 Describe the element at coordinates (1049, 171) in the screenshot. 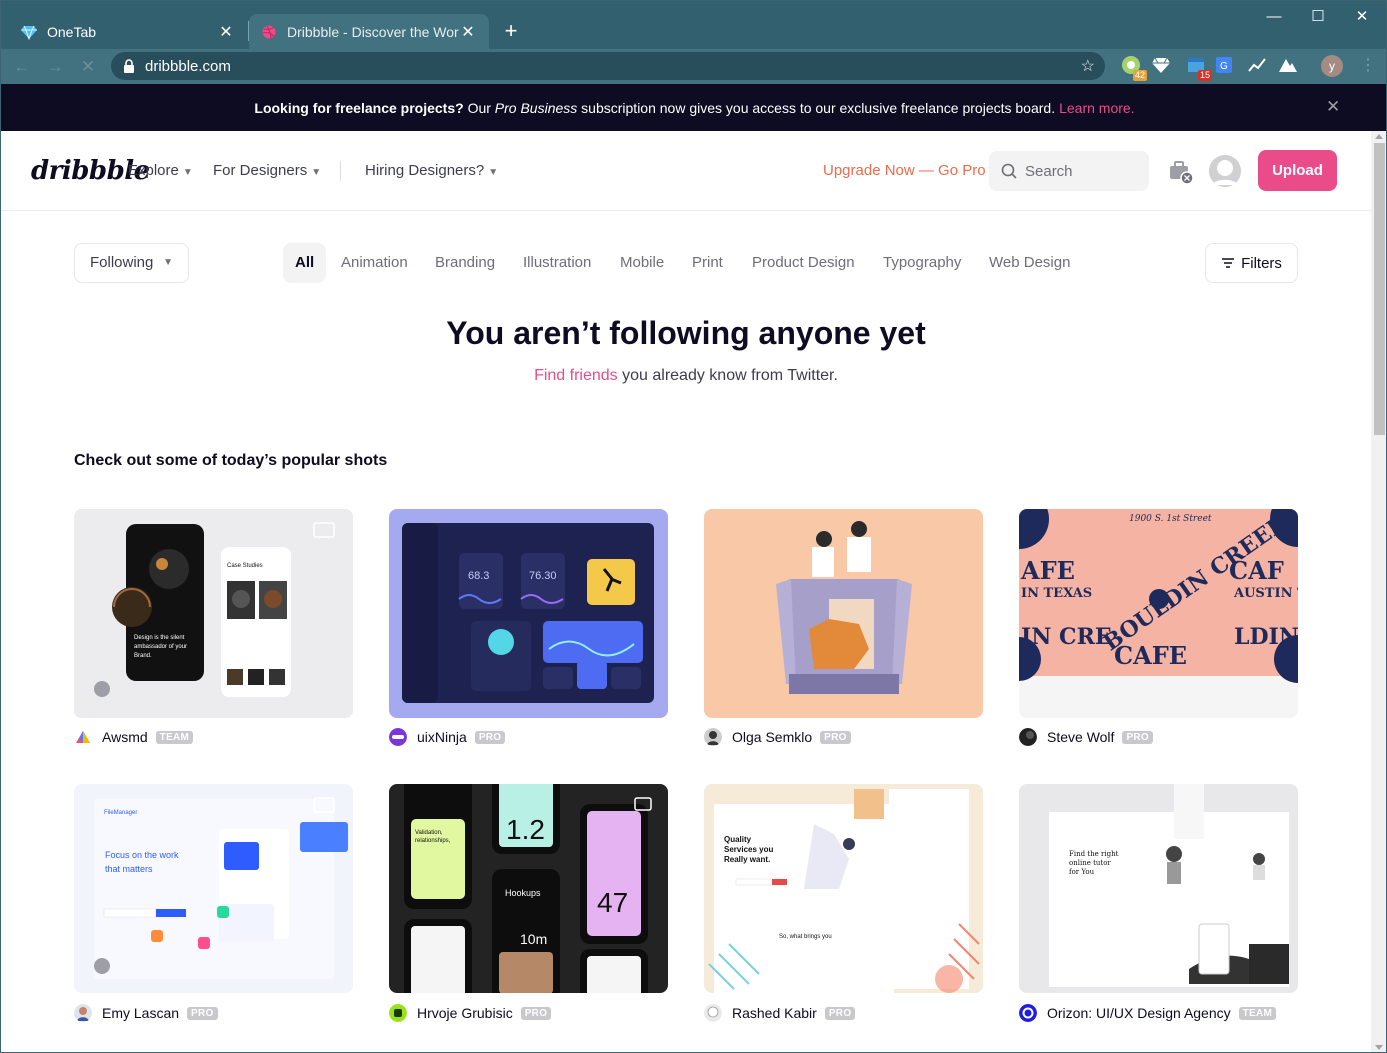

I see `search-placeholder: Search` at that location.